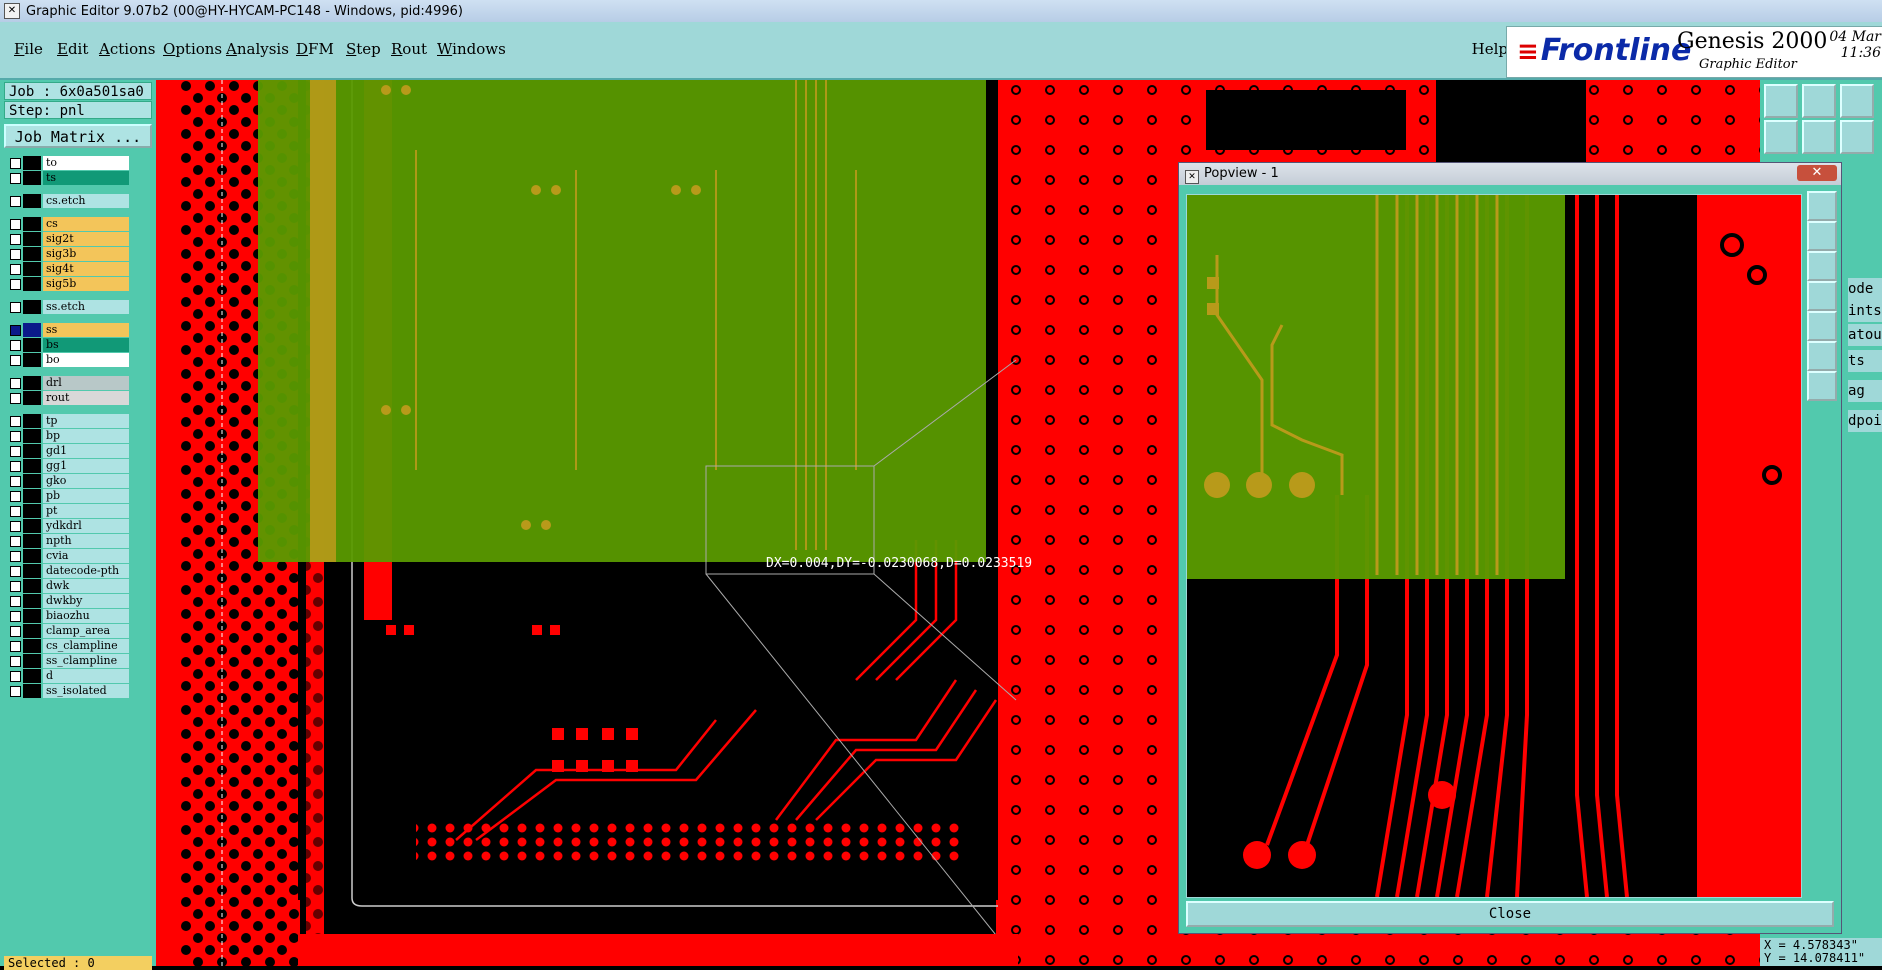  I want to click on layer-row: gd1, so click(67, 451).